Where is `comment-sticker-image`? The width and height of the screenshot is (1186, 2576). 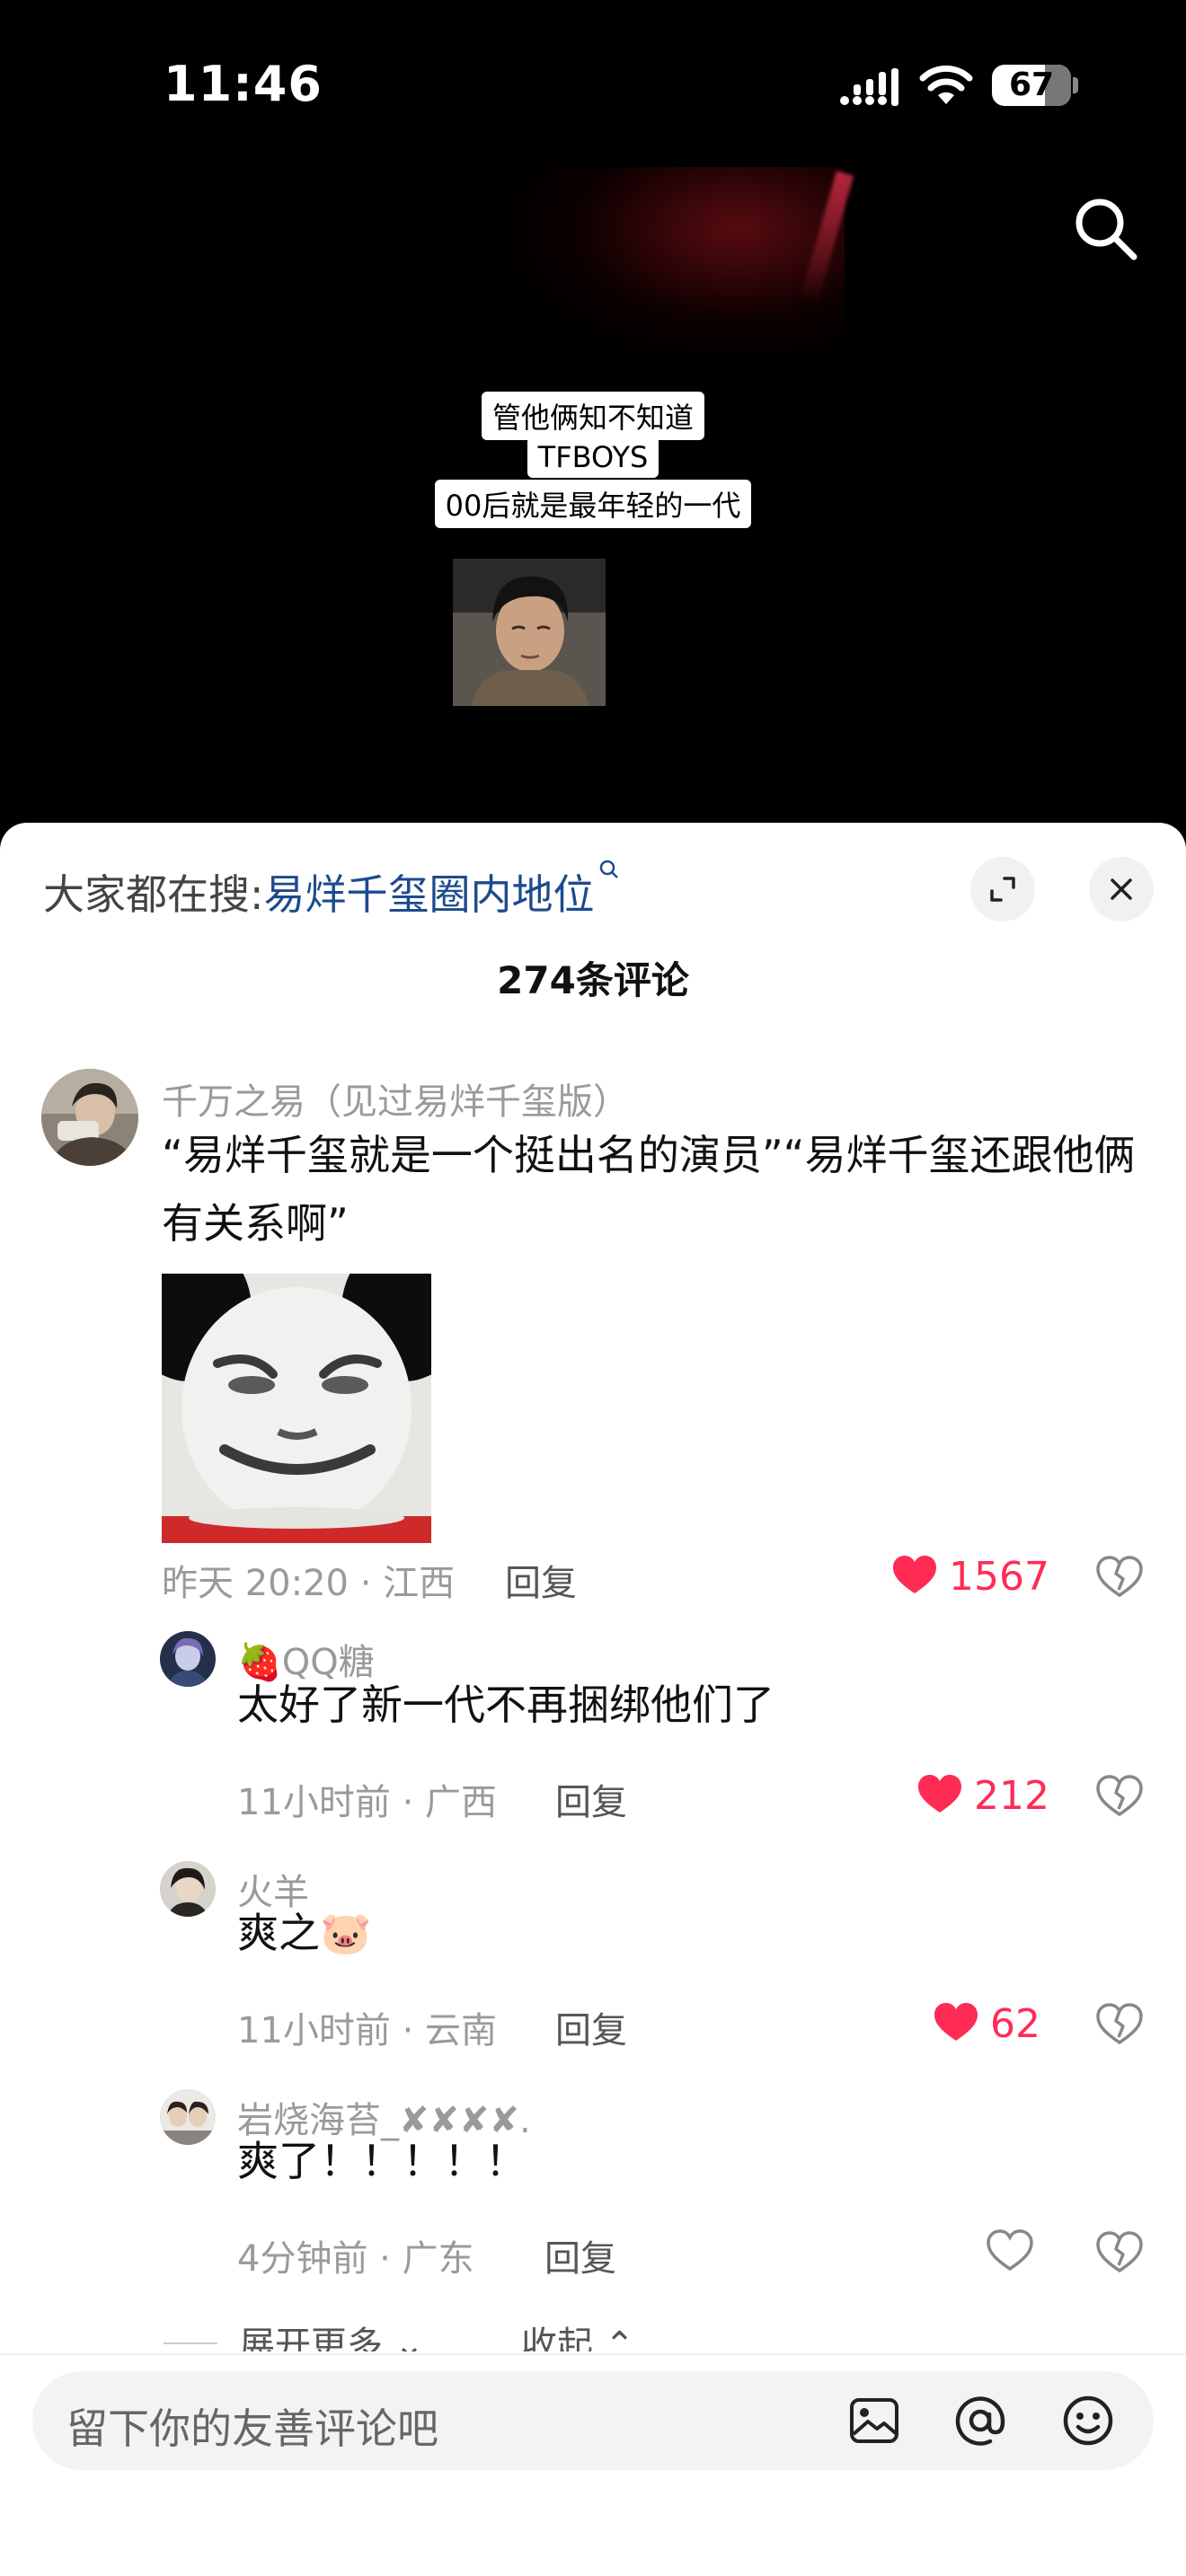 comment-sticker-image is located at coordinates (296, 1408).